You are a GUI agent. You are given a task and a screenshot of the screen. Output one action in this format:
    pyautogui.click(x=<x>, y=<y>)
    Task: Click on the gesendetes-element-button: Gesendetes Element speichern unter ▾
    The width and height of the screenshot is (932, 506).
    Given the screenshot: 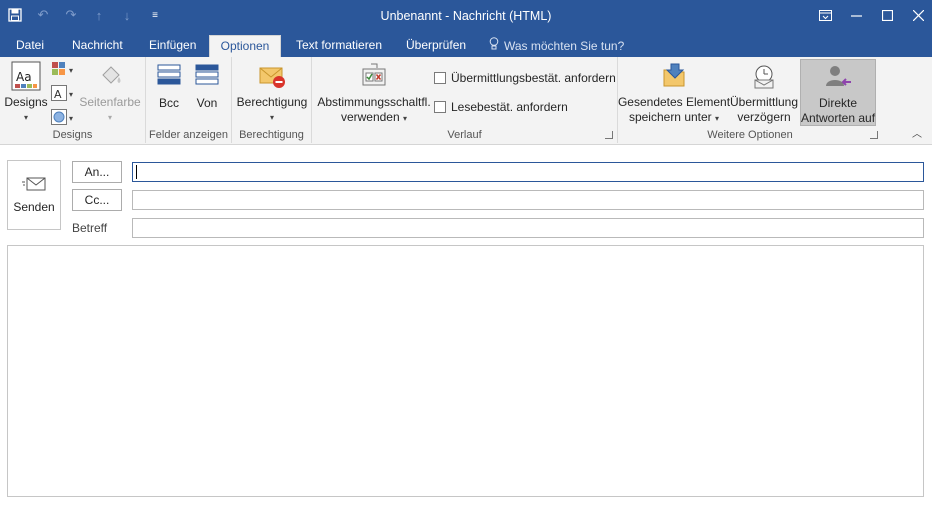 What is the action you would take?
    pyautogui.click(x=674, y=93)
    